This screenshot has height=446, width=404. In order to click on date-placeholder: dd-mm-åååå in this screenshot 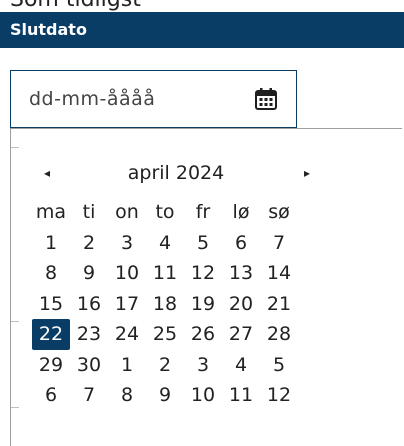, I will do `click(92, 99)`.